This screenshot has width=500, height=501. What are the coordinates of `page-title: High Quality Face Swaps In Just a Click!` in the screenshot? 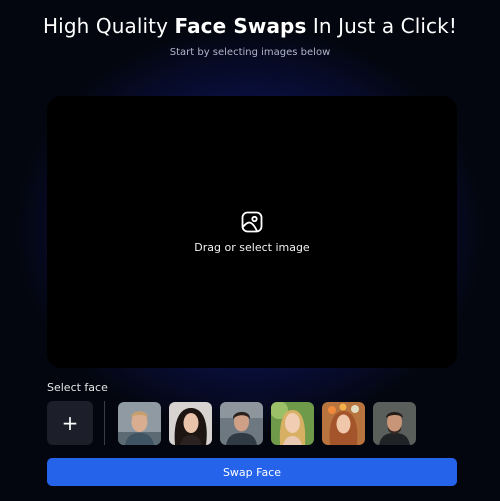 It's located at (250, 26).